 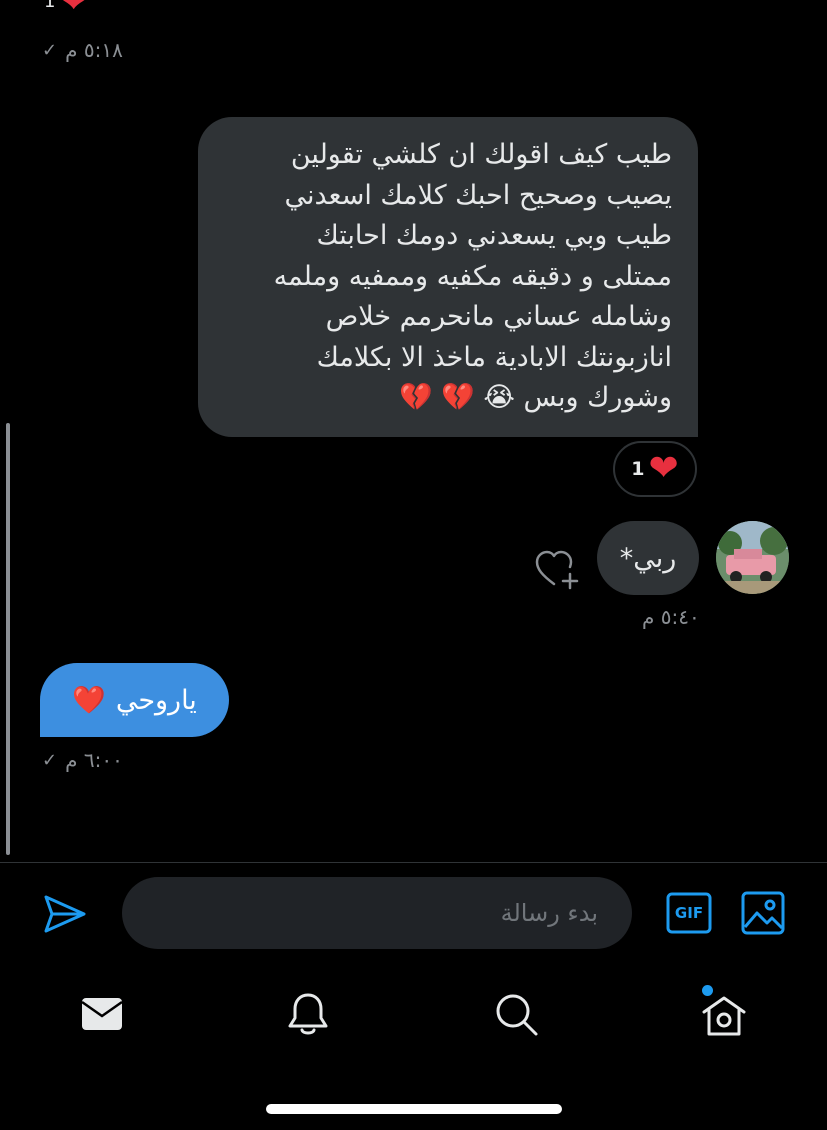 I want to click on image-icon, so click(x=763, y=913).